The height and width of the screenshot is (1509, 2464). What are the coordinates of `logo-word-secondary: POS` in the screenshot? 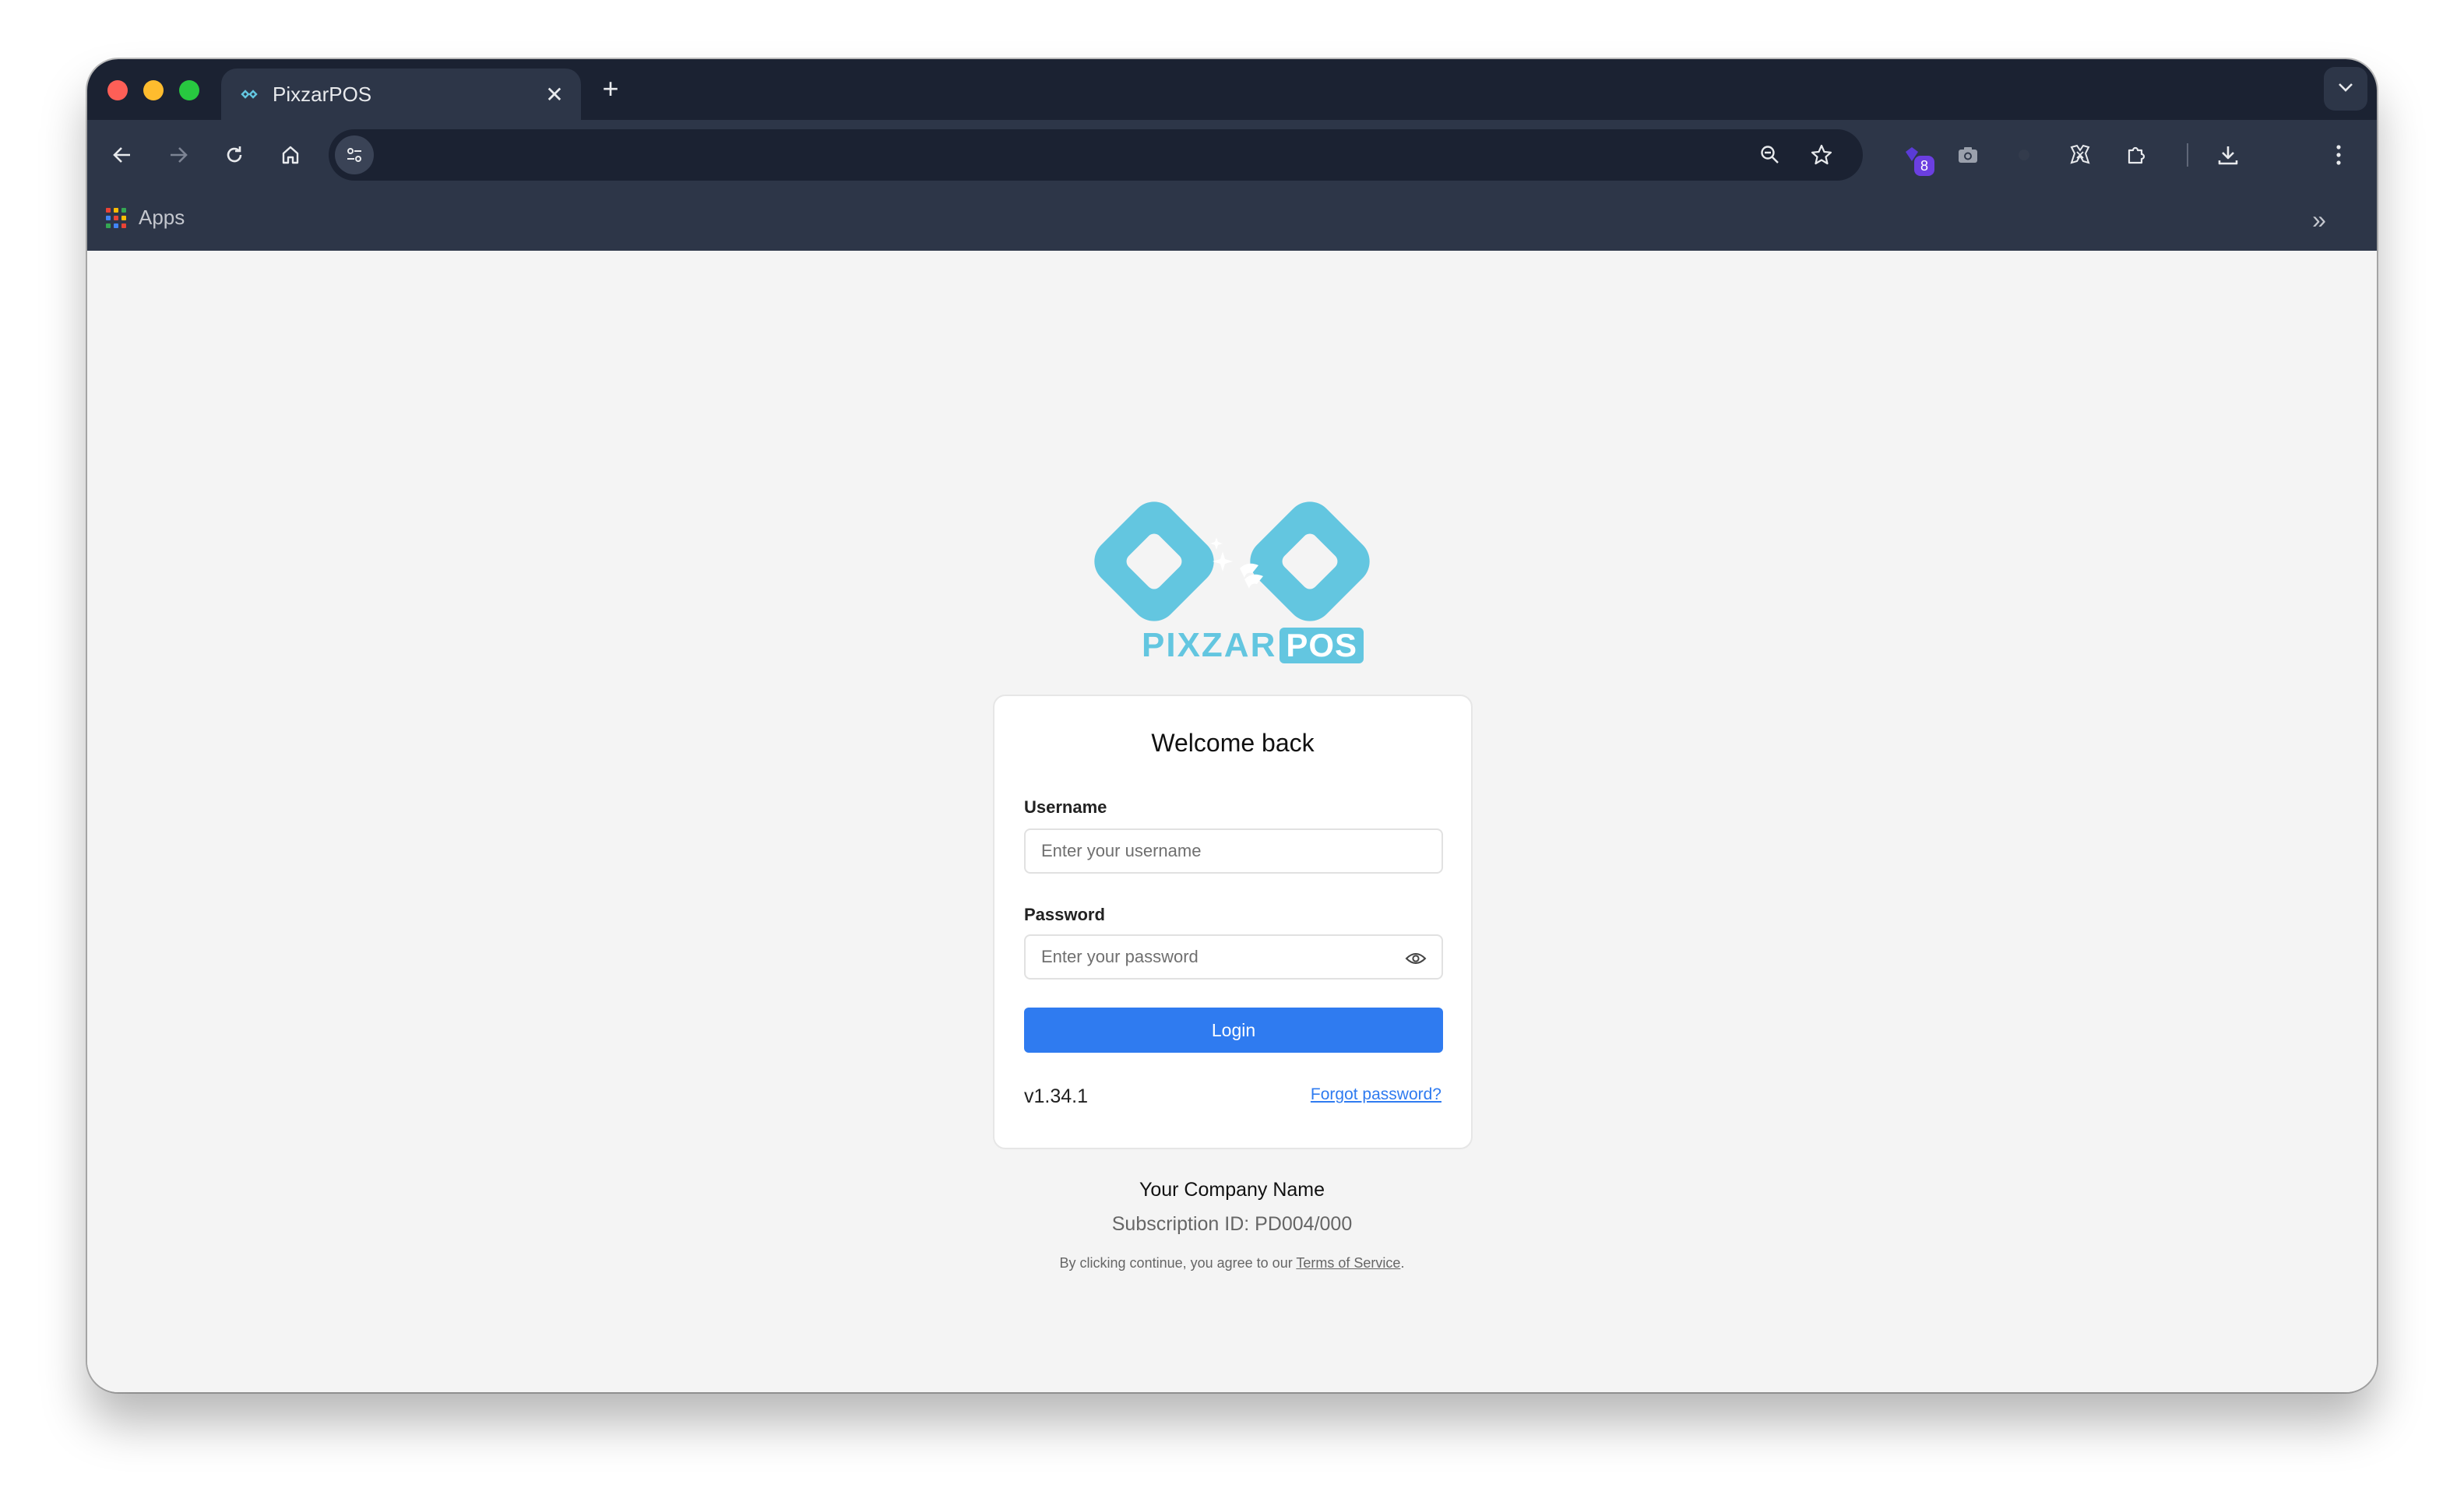 It's located at (1322, 645).